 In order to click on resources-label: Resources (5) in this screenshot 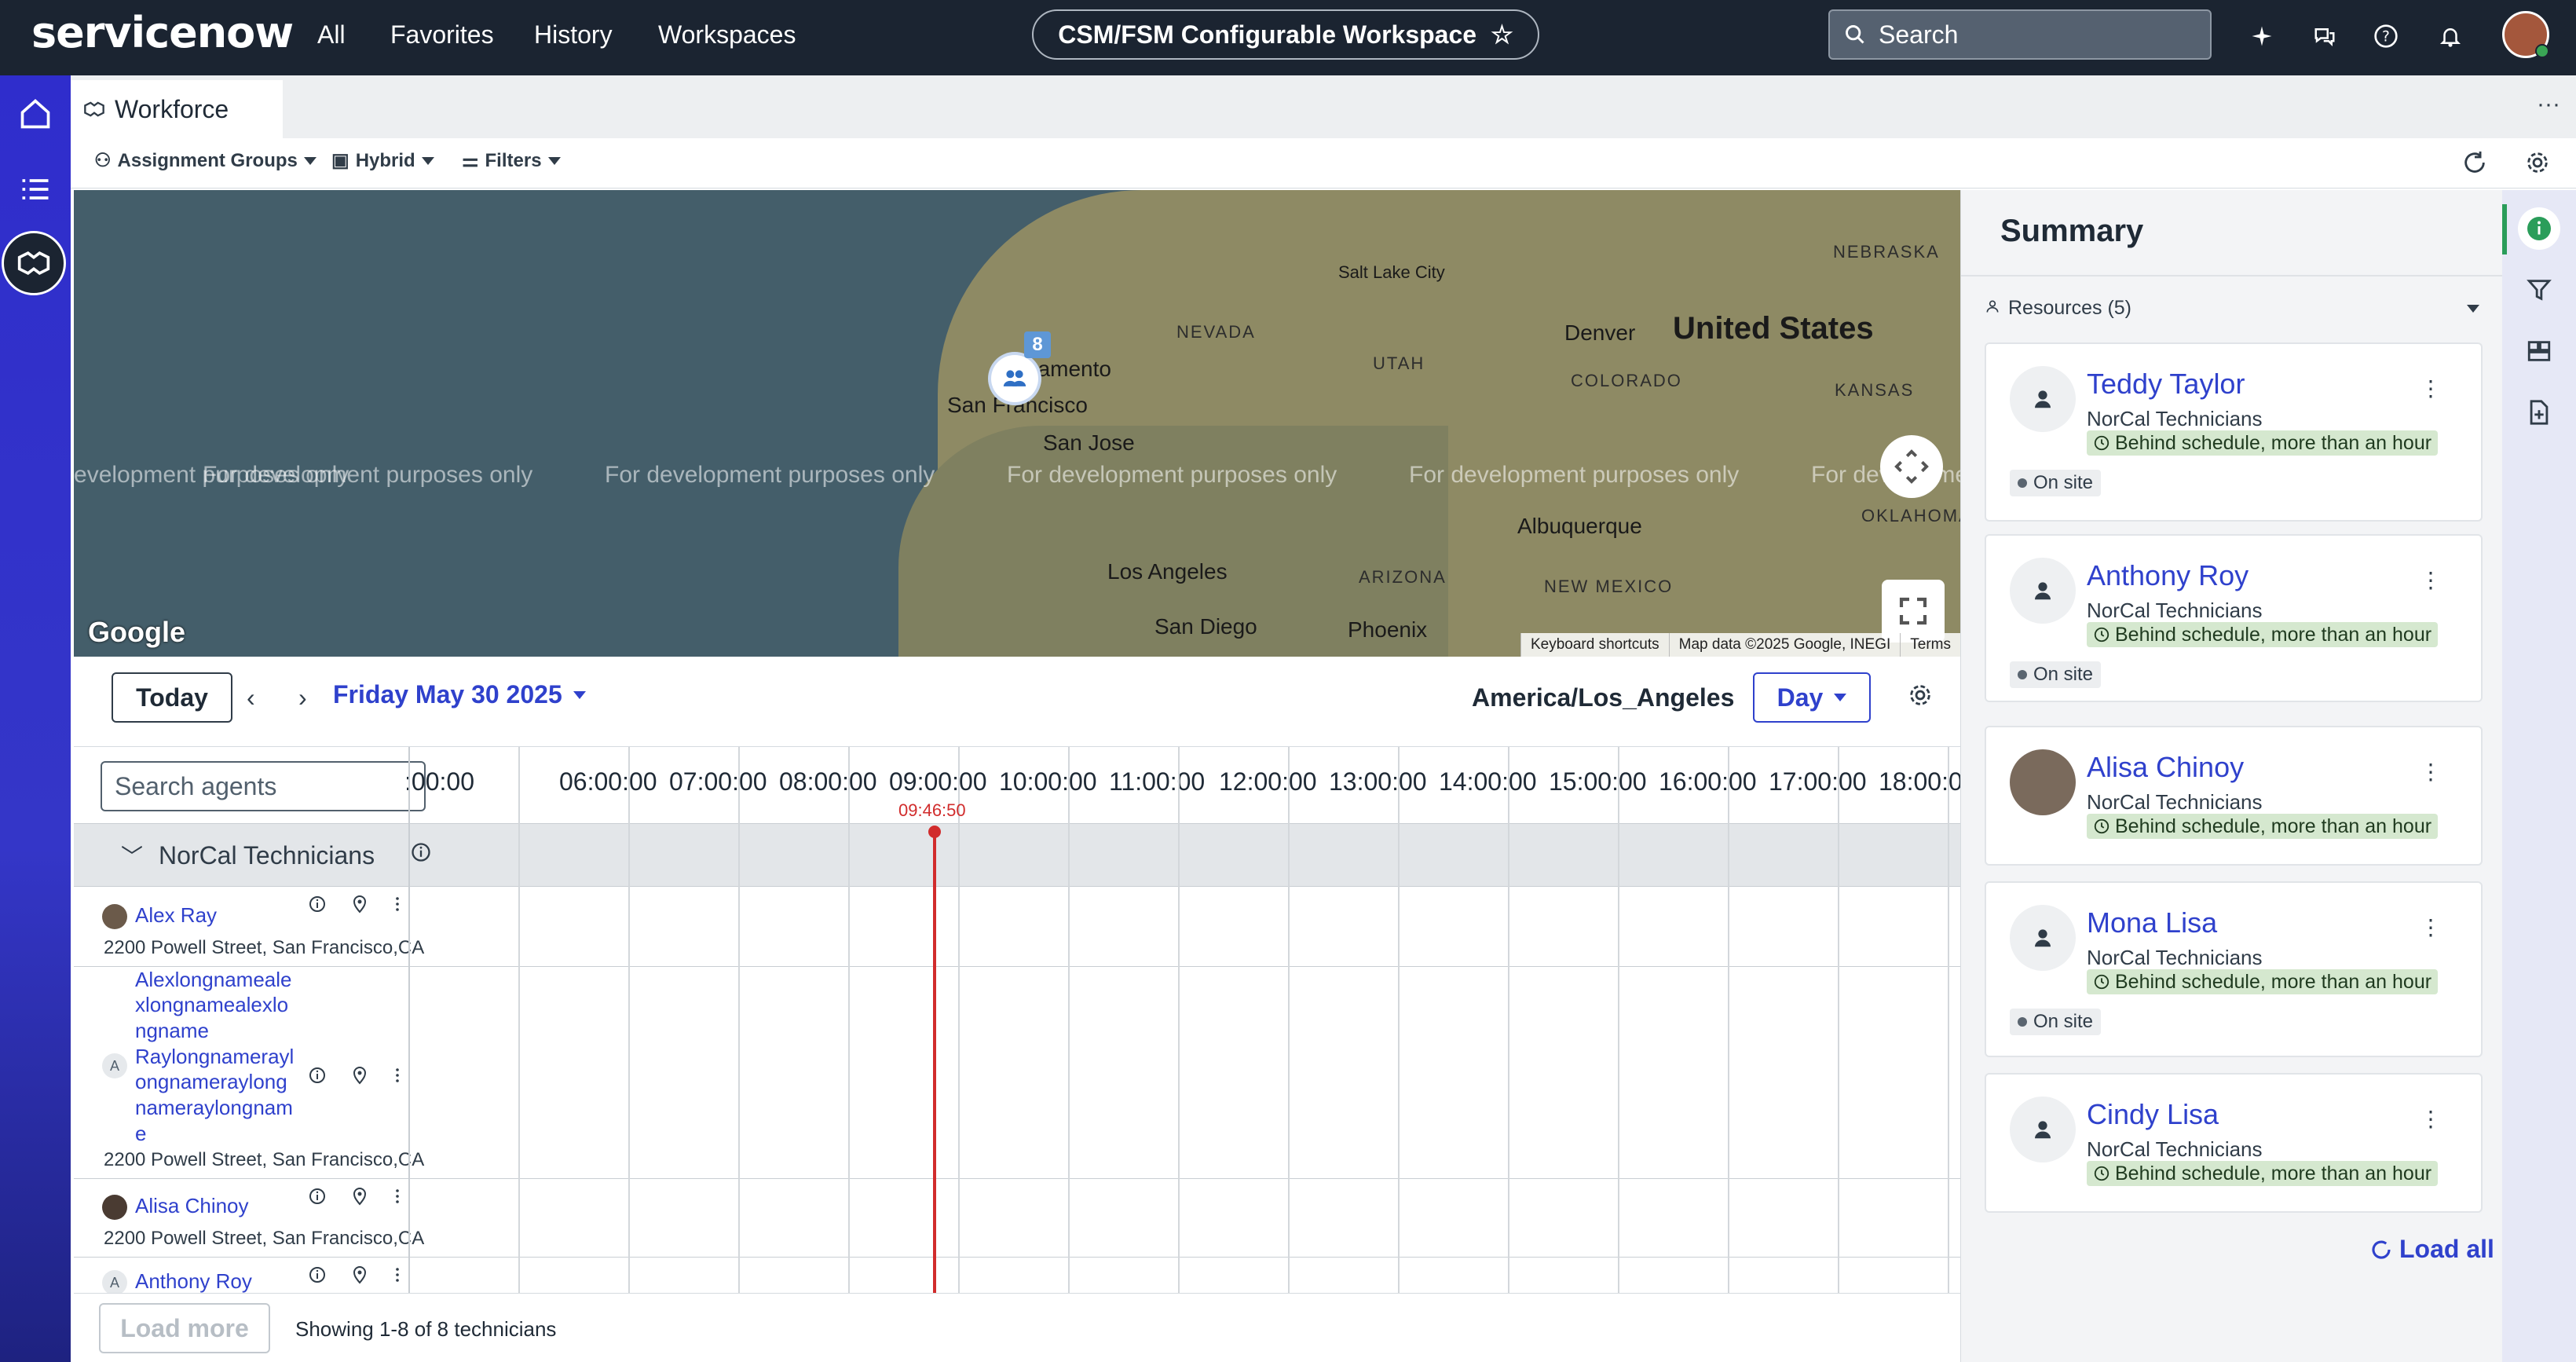, I will do `click(2069, 308)`.